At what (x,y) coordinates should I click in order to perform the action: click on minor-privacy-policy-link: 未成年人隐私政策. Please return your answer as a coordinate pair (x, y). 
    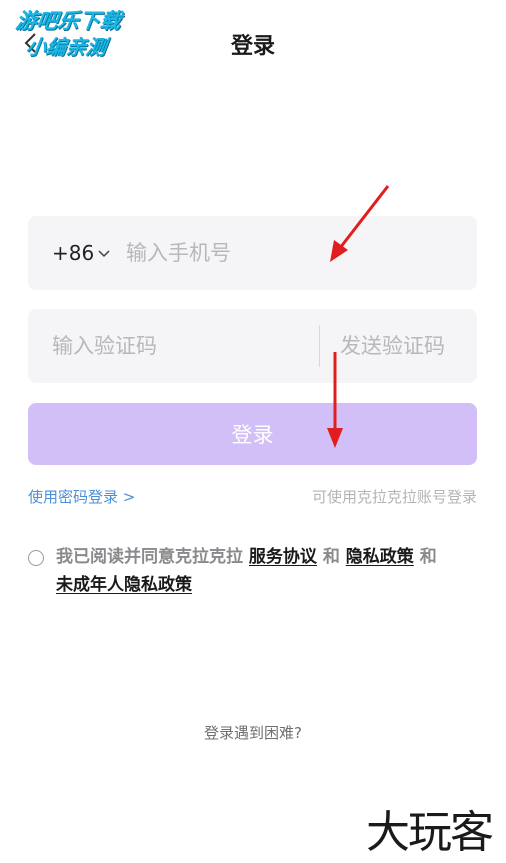
    Looking at the image, I should click on (124, 585).